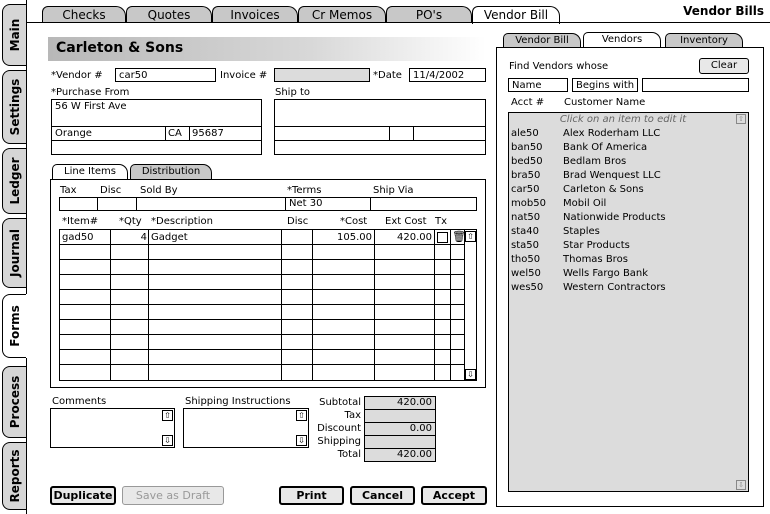 This screenshot has height=514, width=770. Describe the element at coordinates (169, 14) in the screenshot. I see `tab-quotes: Quotes` at that location.